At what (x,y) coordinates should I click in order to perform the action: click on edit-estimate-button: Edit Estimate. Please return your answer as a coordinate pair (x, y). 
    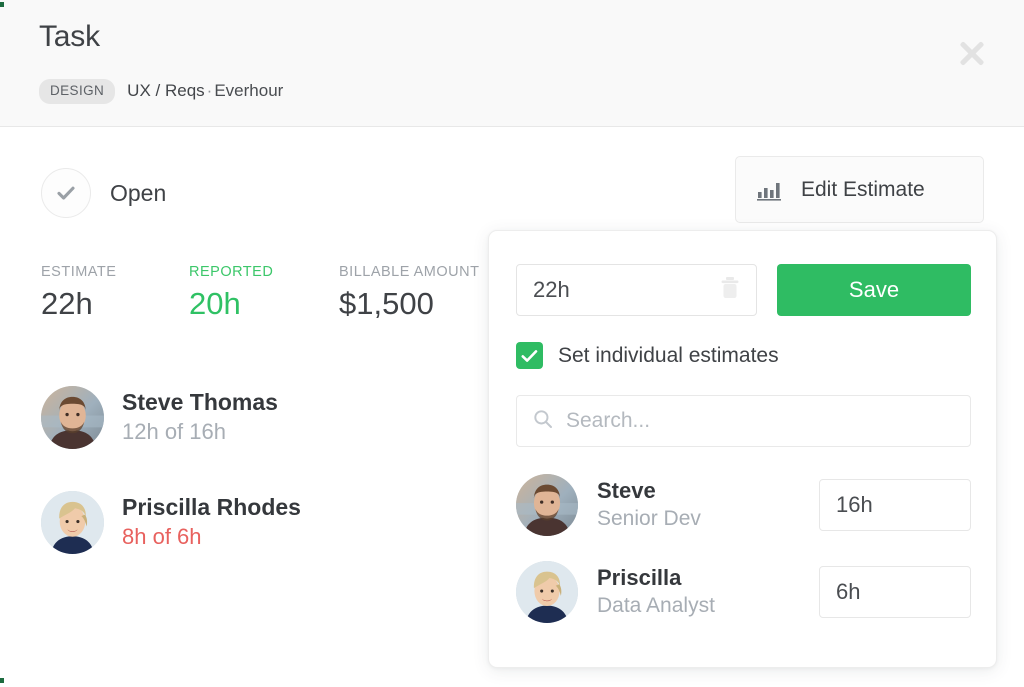
    Looking at the image, I should click on (859, 189).